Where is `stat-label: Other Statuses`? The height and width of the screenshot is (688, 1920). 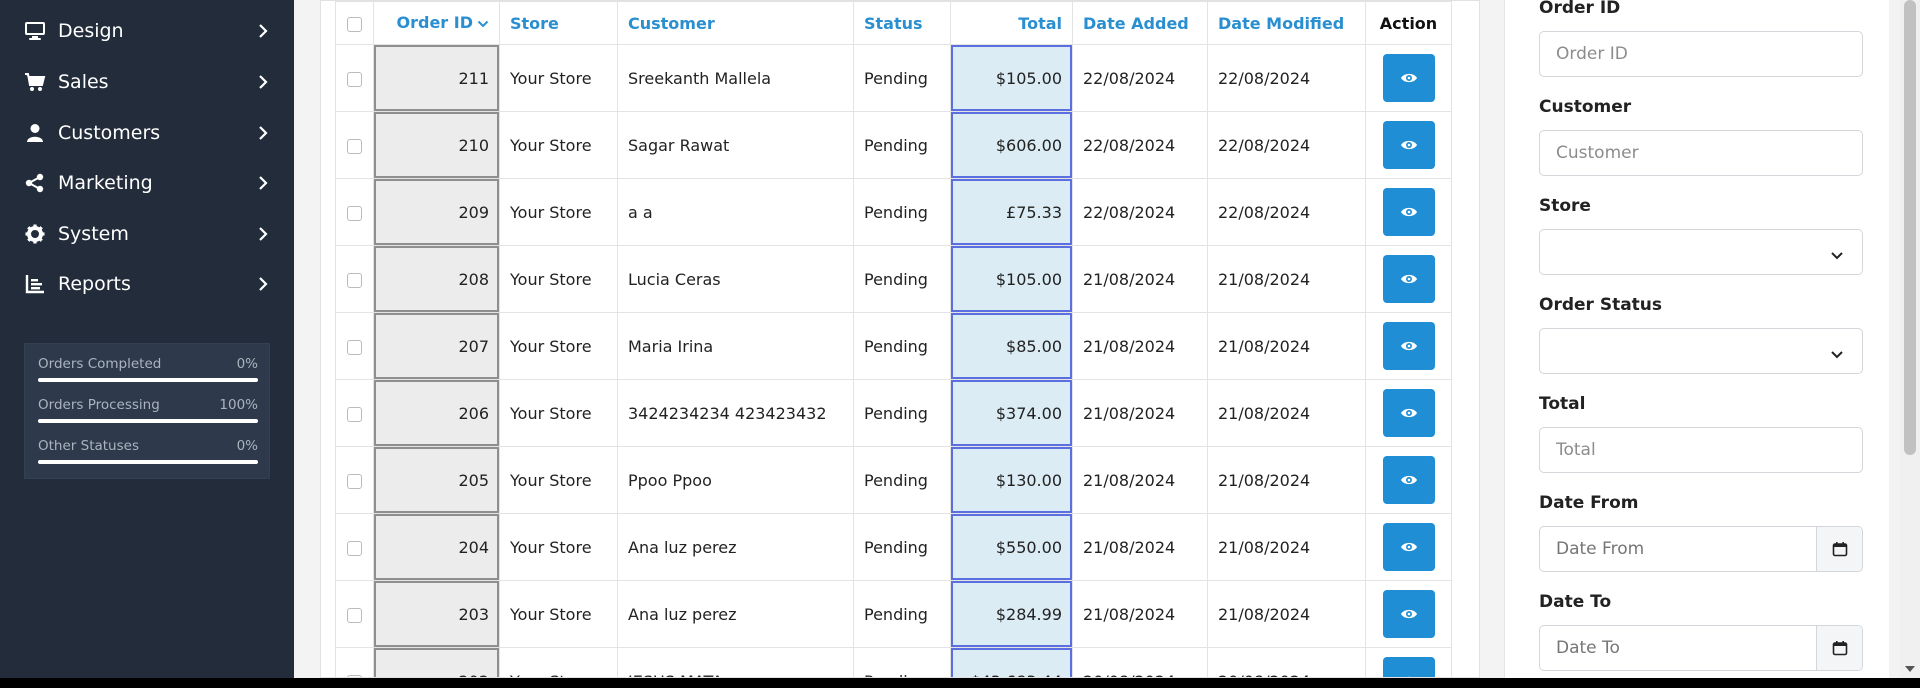
stat-label: Other Statuses is located at coordinates (88, 446).